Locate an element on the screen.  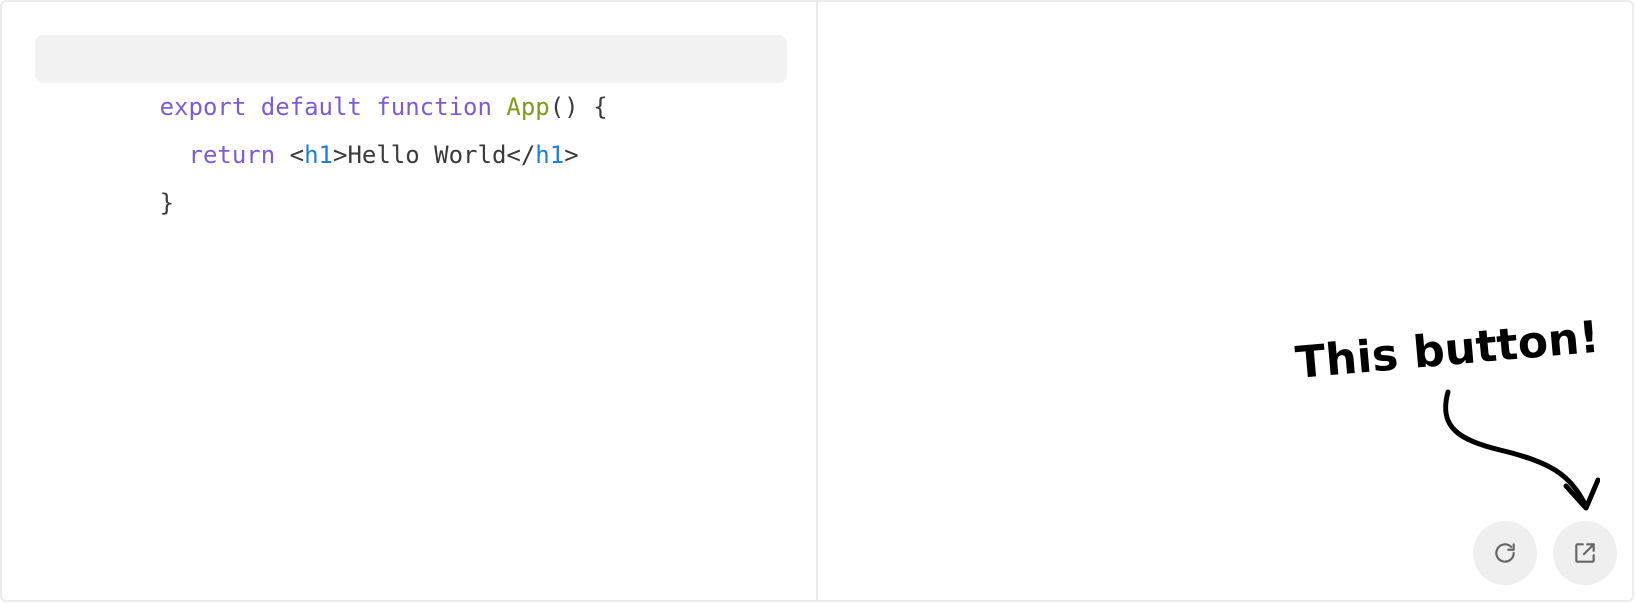
open-in-new-window-button is located at coordinates (1585, 553).